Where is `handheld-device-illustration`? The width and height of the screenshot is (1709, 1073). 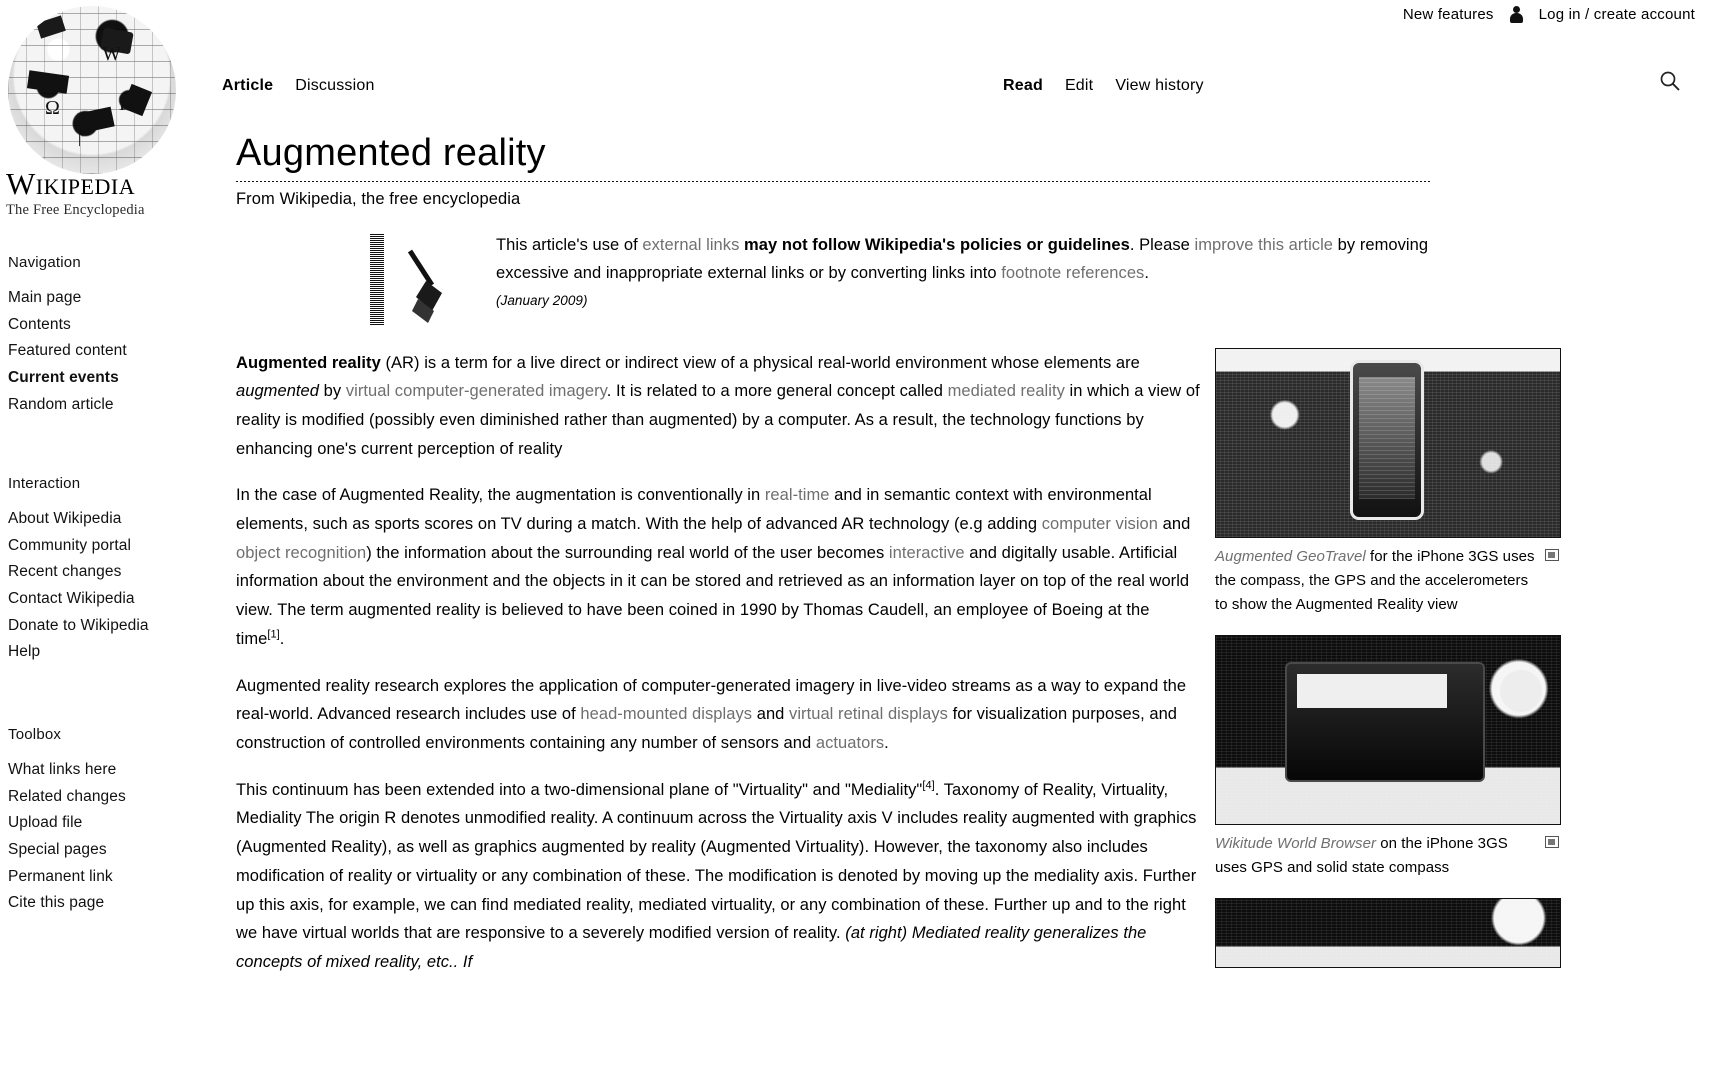
handheld-device-illustration is located at coordinates (1384, 722).